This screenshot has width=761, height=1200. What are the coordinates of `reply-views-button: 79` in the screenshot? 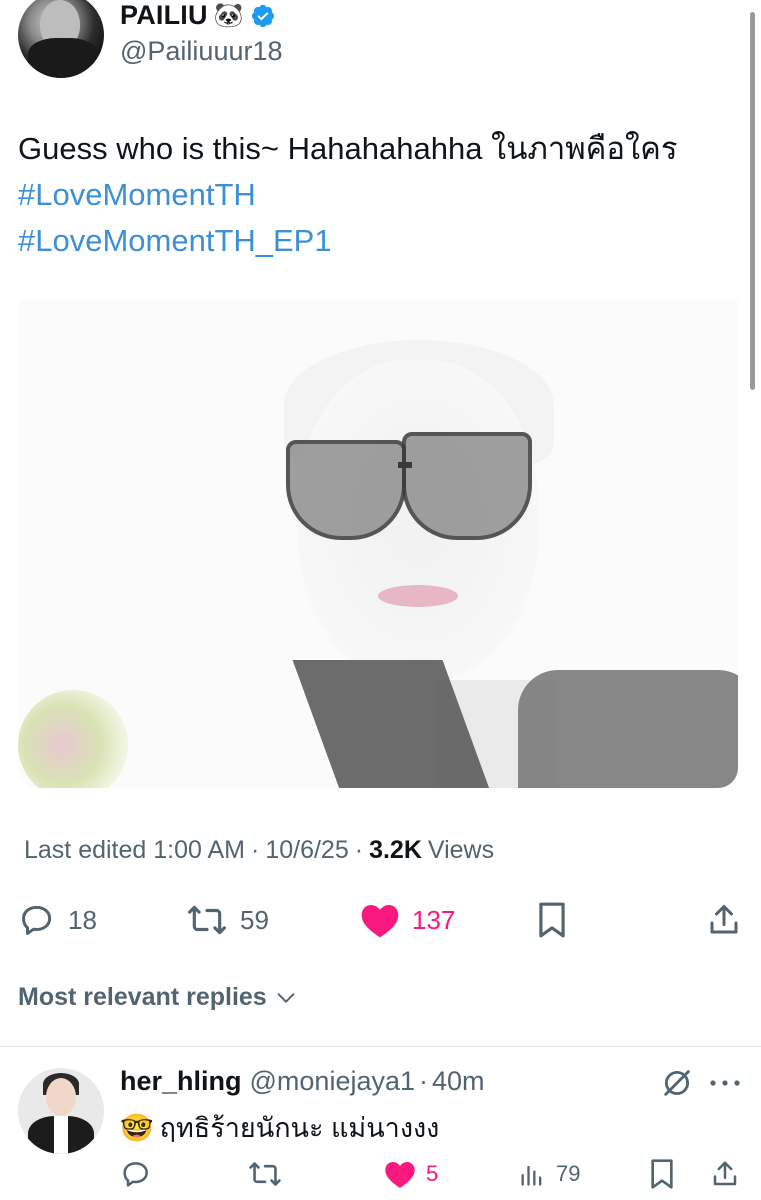 It's located at (549, 1174).